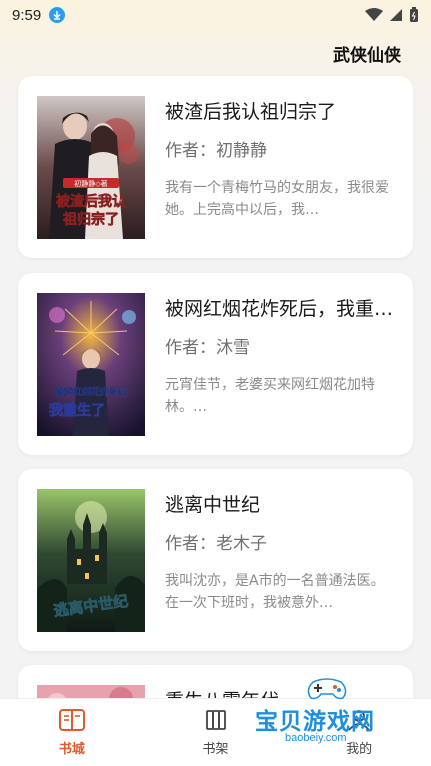 The height and width of the screenshot is (766, 431). I want to click on tab-bookshelf: 书架, so click(216, 732).